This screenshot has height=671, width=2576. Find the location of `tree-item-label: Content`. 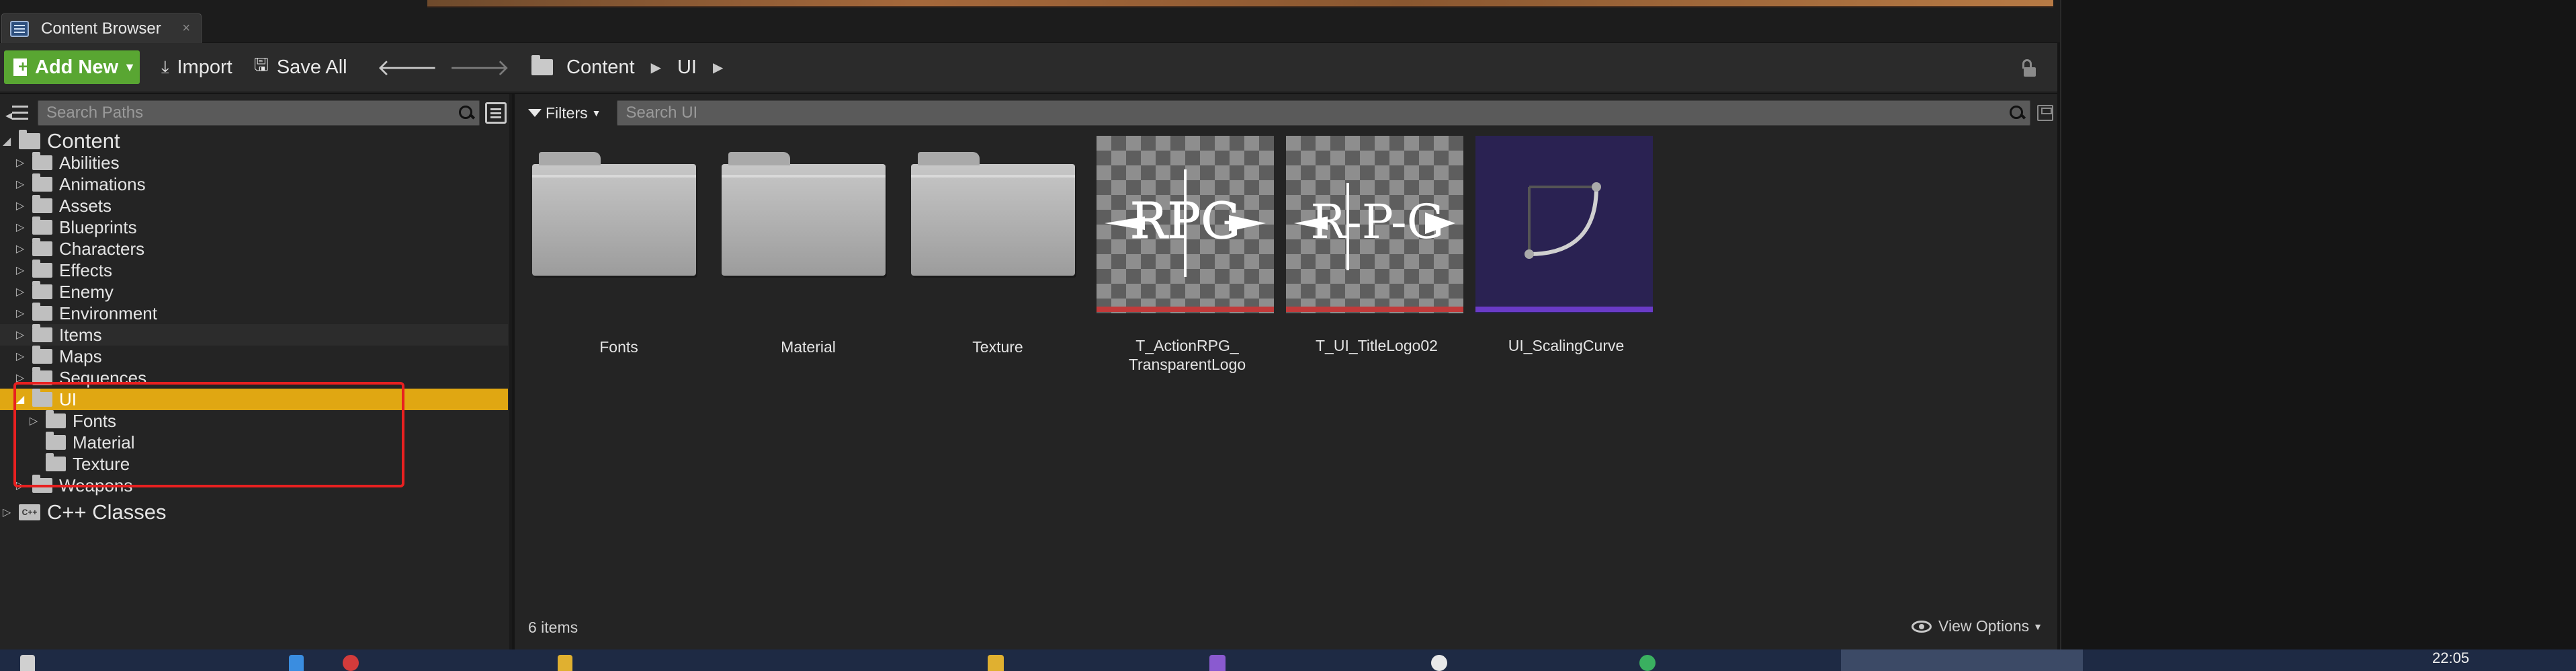

tree-item-label: Content is located at coordinates (83, 141).